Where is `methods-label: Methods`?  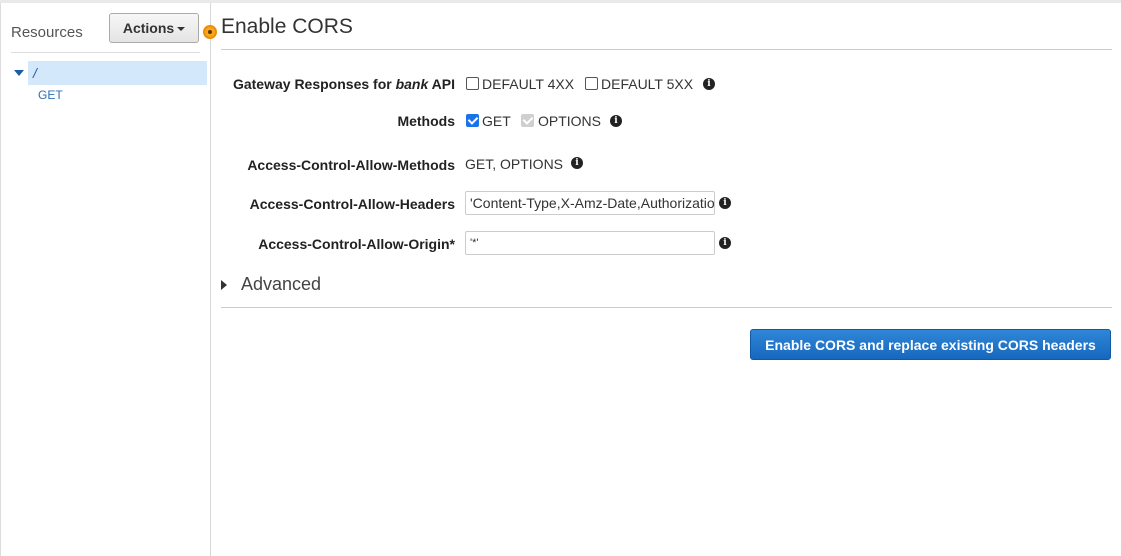
methods-label: Methods is located at coordinates (426, 121).